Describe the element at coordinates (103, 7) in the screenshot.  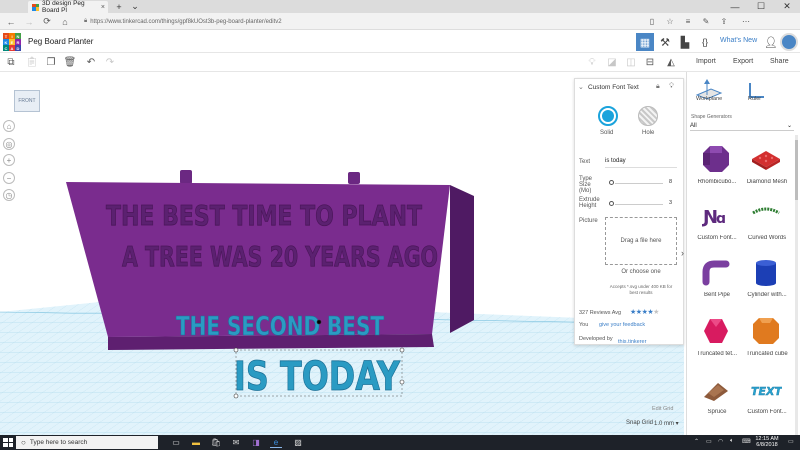
I see `tab-close-icon: ×` at that location.